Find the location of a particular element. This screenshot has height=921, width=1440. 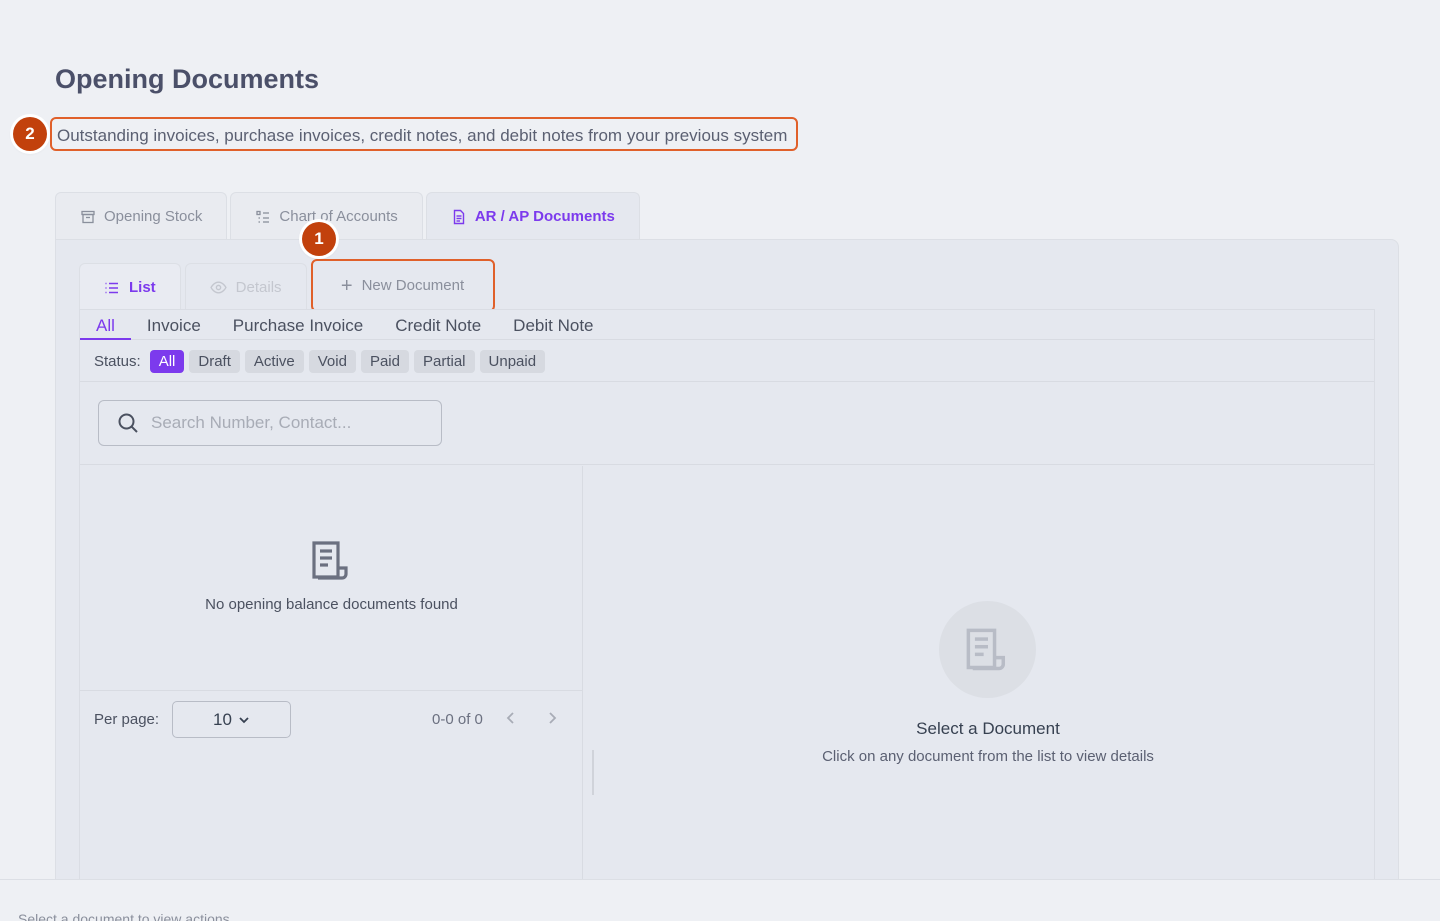

document-icon is located at coordinates (459, 216).